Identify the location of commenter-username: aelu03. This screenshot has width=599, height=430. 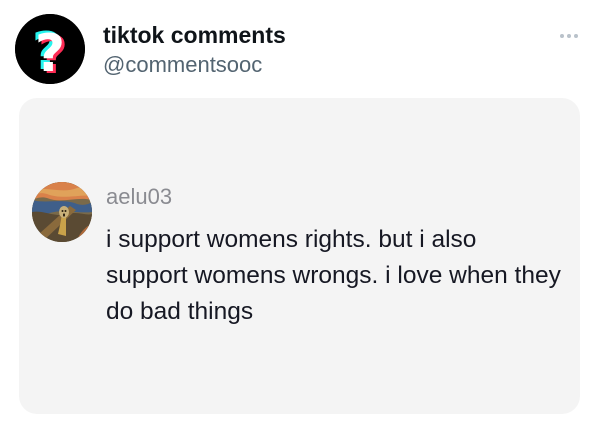
(139, 197).